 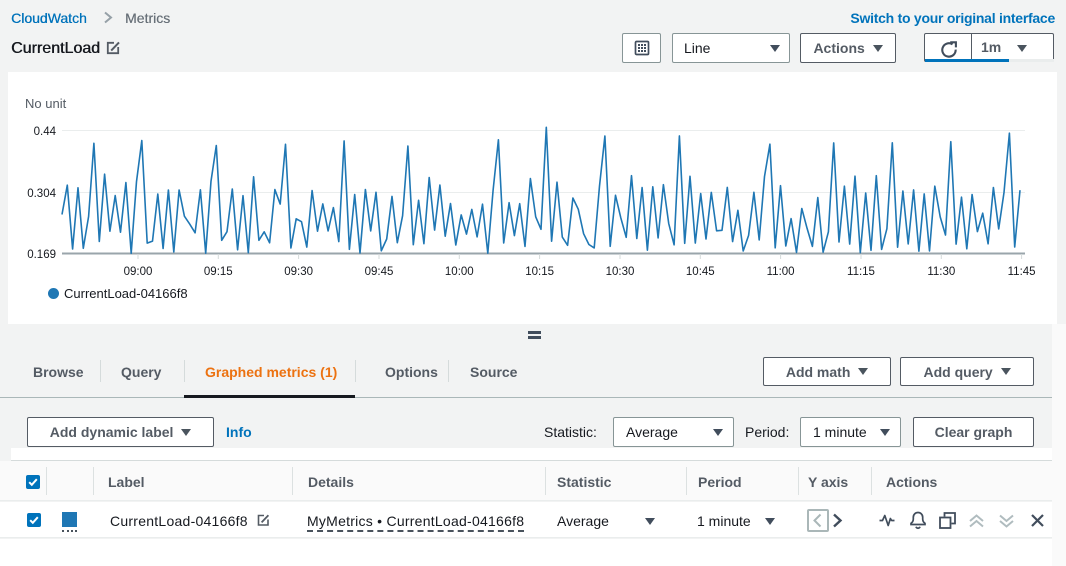 What do you see at coordinates (298, 272) in the screenshot?
I see `svg-text: 09:30` at bounding box center [298, 272].